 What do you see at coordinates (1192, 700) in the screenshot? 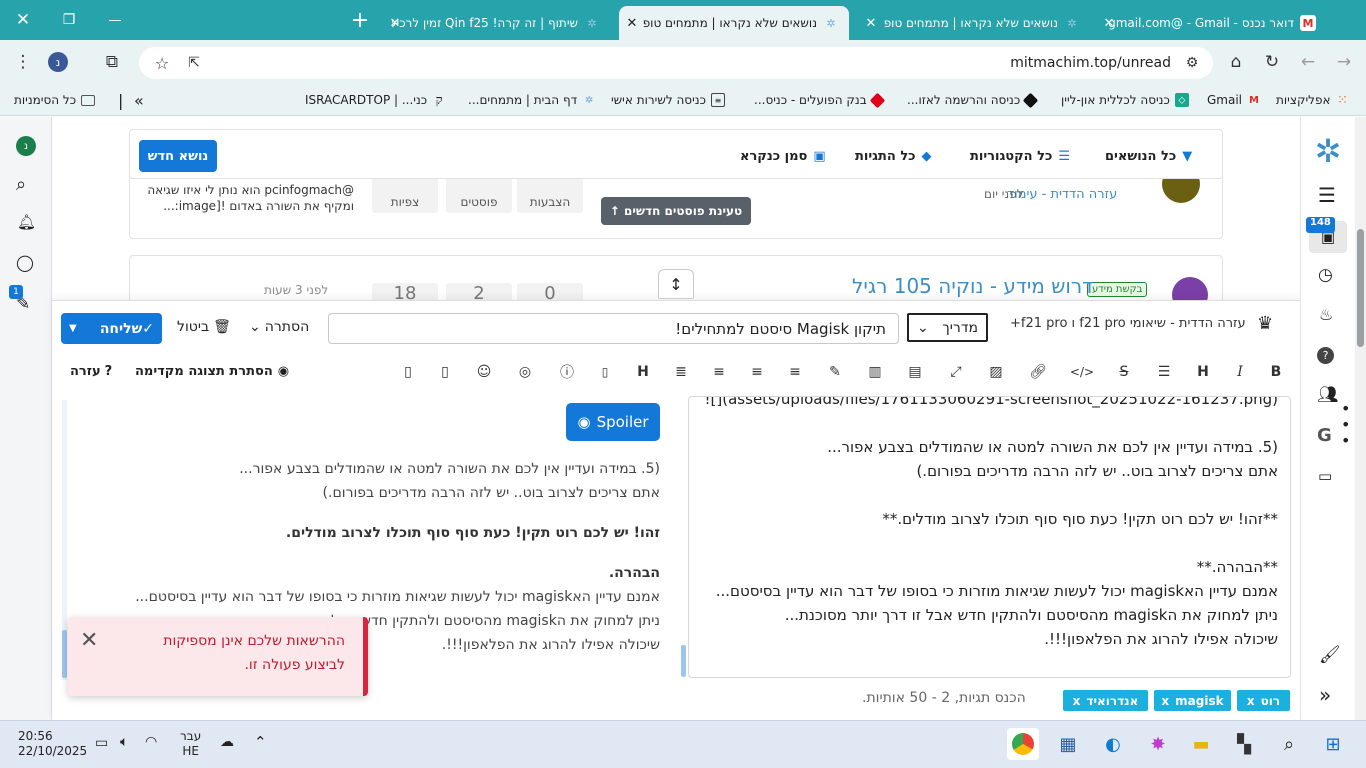
I see `tag-magisk: magisk x` at bounding box center [1192, 700].